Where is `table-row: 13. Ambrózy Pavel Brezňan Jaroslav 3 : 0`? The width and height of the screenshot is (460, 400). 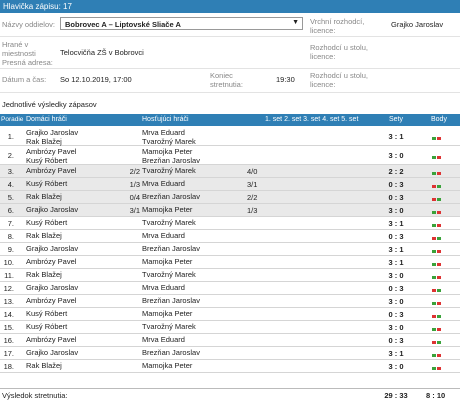
table-row: 13. Ambrózy Pavel Brezňan Jaroslav 3 : 0 is located at coordinates (230, 301).